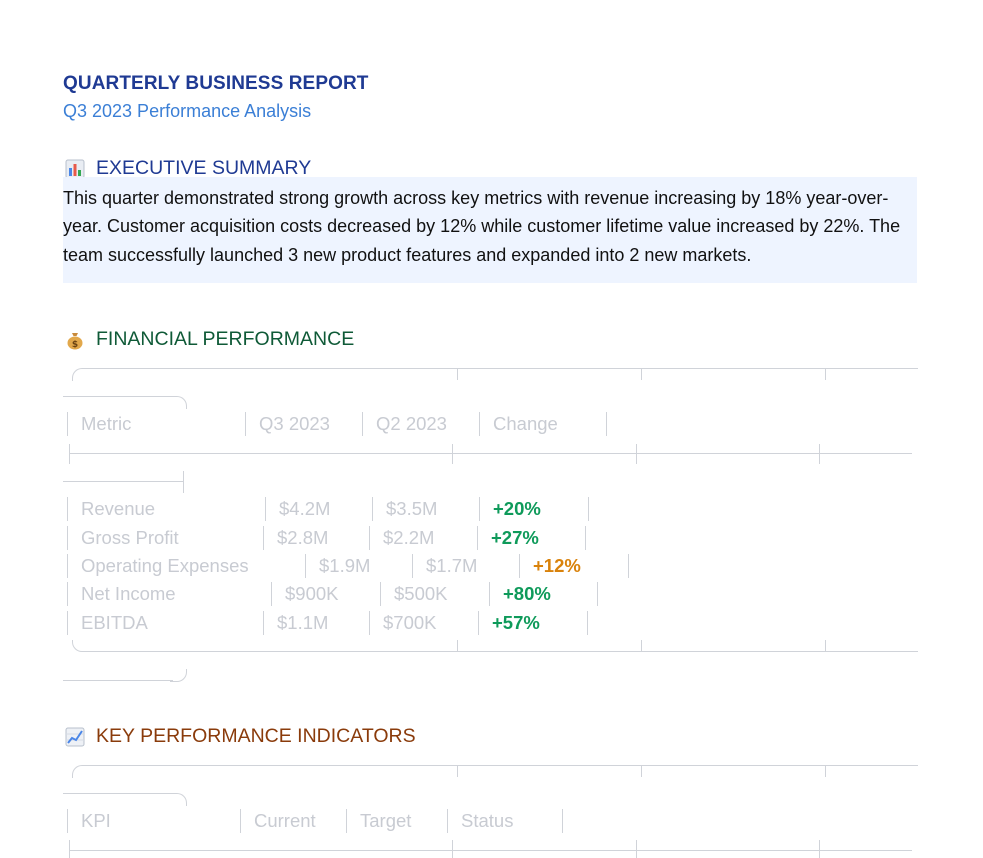 The image size is (983, 858). Describe the element at coordinates (527, 593) in the screenshot. I see `row-change: +80%` at that location.